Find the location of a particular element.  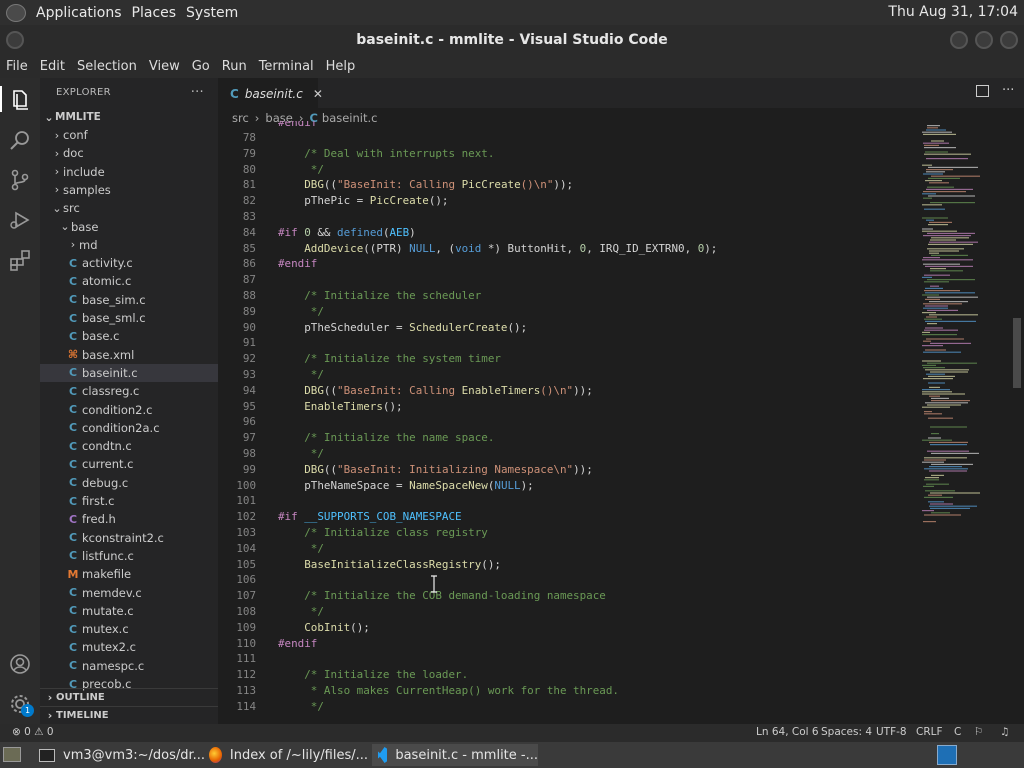

chevron-down-icon: ⌄ is located at coordinates (57, 208).